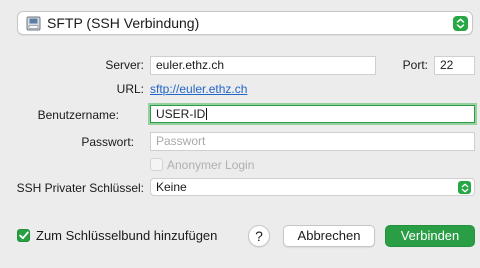 The image size is (480, 268). I want to click on username-value: USER-ID, so click(181, 114).